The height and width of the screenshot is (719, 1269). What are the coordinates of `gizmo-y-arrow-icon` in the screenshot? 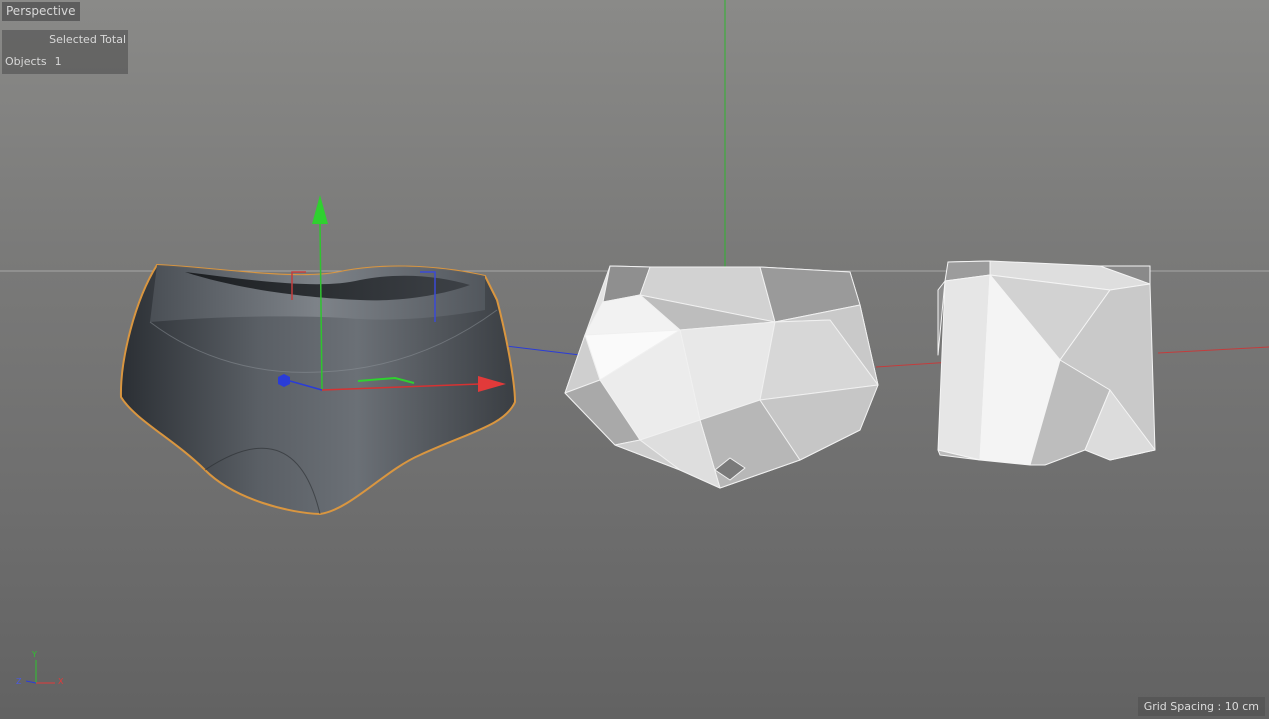 It's located at (320, 209).